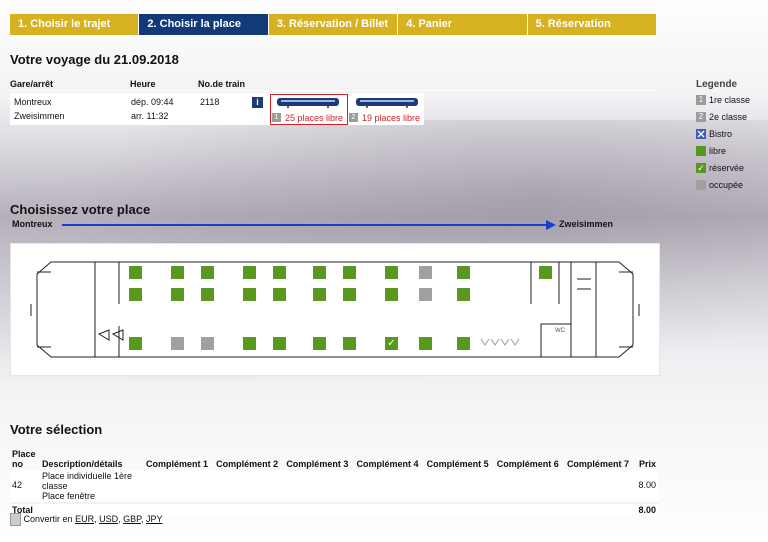 Image resolution: width=768 pixels, height=542 pixels. What do you see at coordinates (727, 168) in the screenshot?
I see `legend-label: réservée` at bounding box center [727, 168].